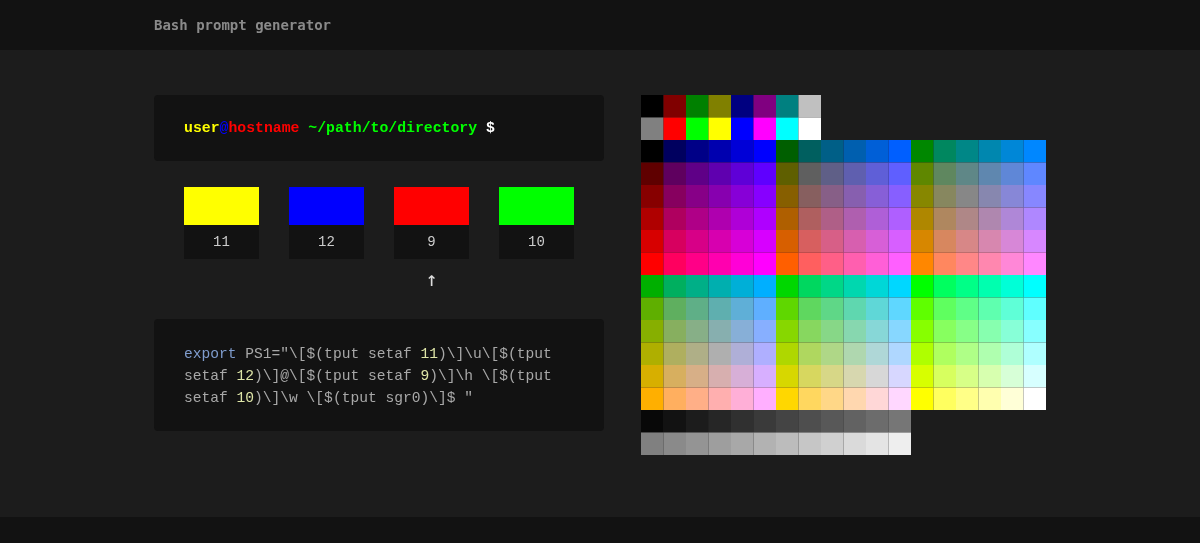  Describe the element at coordinates (368, 376) in the screenshot. I see `ps1-code: export PS1="\[$(tput setaf 11)\]\u\[$(tput setaf 12)\]@\[$(tput setaf 9)\]\h \[$(tput setaf 10)\]\w \[$(tput sgr0)\]$ "` at that location.